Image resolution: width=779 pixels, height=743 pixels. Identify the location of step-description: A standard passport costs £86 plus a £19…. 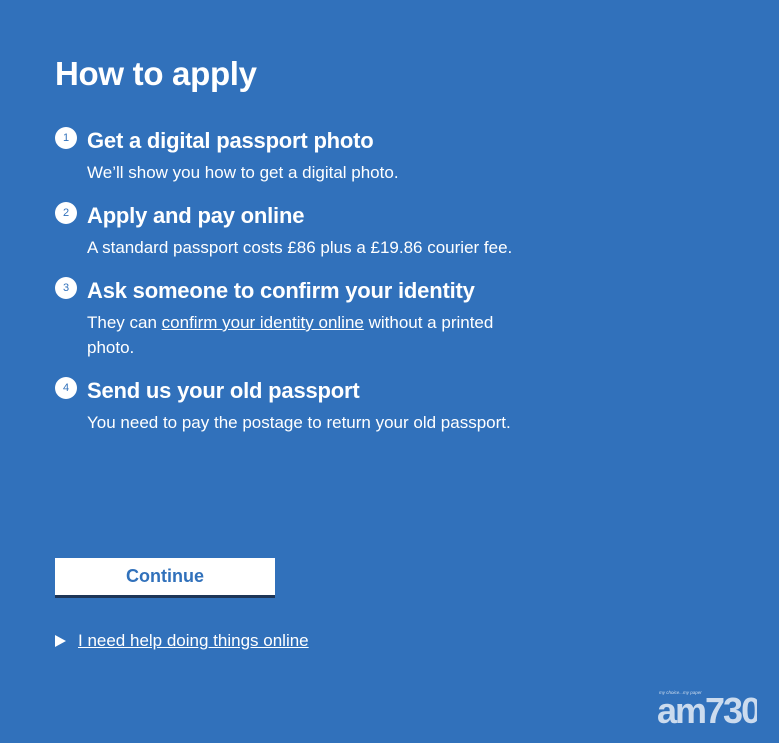
(300, 247).